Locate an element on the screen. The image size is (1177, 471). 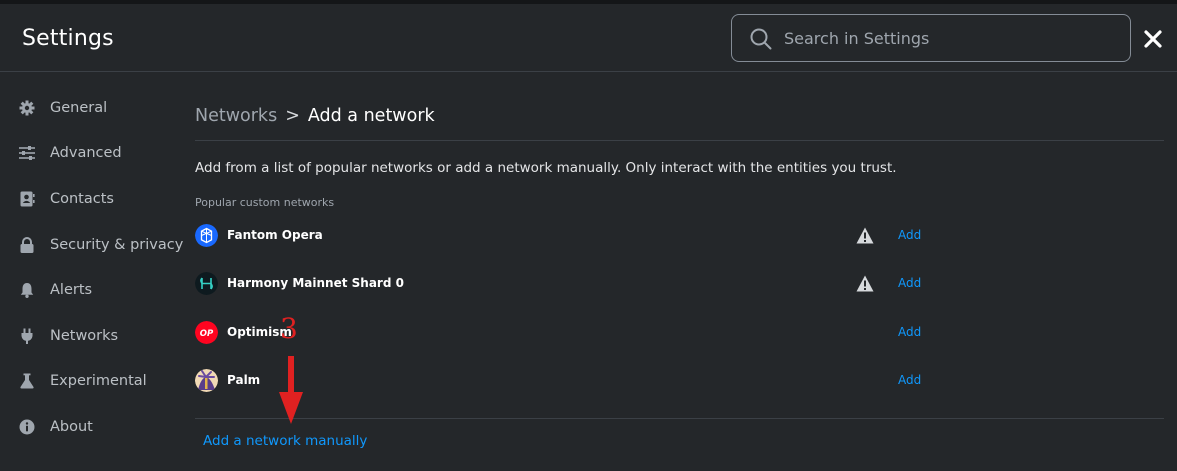
section-heading: Popular custom networks is located at coordinates (265, 202).